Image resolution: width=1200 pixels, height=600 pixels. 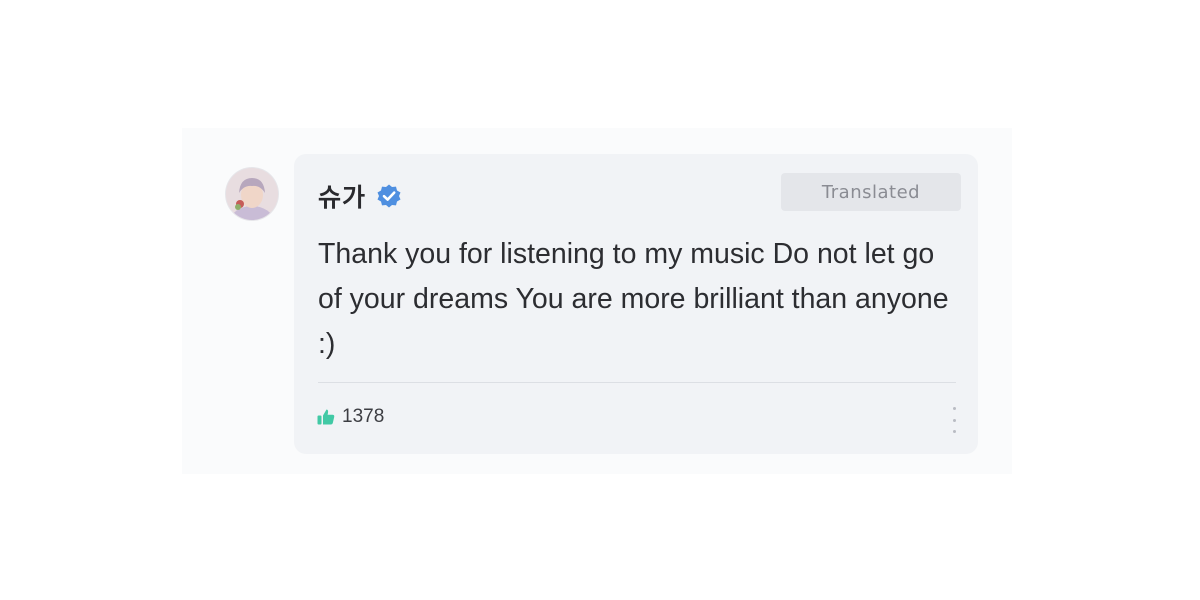 I want to click on verified-check-icon, so click(x=389, y=196).